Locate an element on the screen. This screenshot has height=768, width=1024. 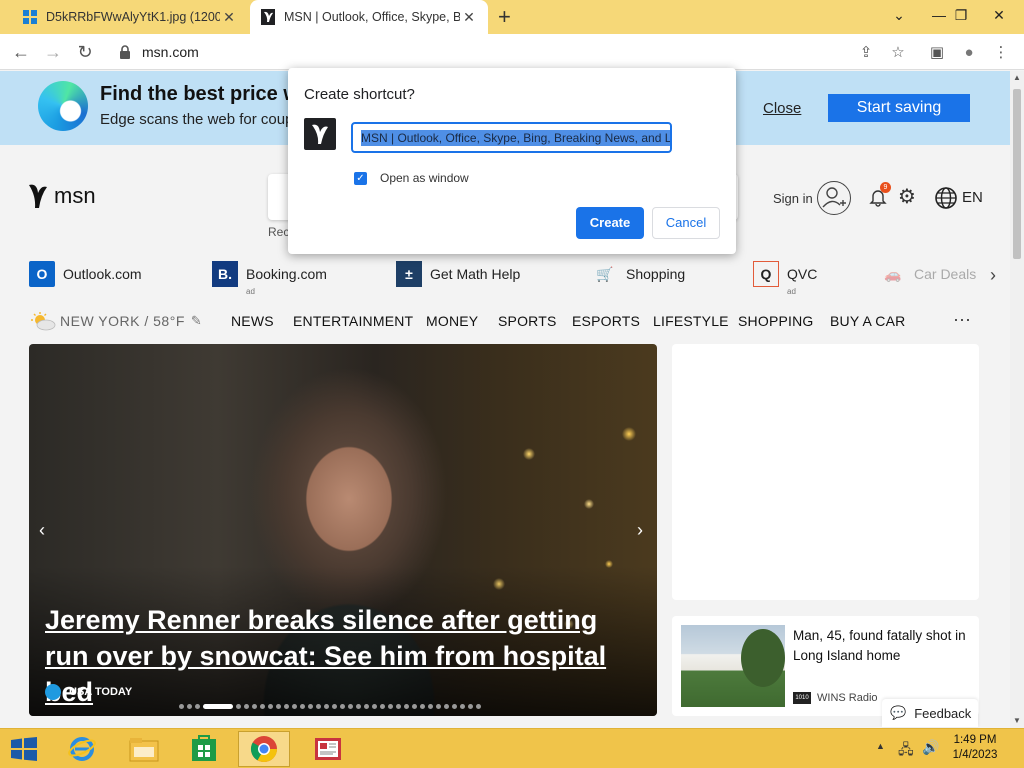
quicklink-car-deals: 🚗 Car Deals is located at coordinates (928, 274).